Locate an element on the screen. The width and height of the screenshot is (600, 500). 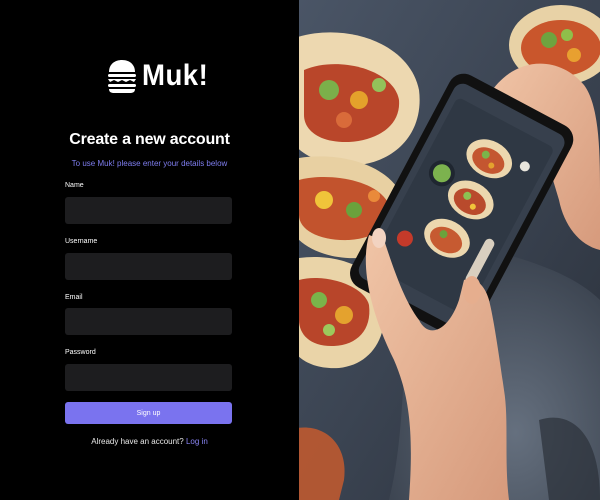
login-prompt-text: Already have an account? is located at coordinates (137, 441).